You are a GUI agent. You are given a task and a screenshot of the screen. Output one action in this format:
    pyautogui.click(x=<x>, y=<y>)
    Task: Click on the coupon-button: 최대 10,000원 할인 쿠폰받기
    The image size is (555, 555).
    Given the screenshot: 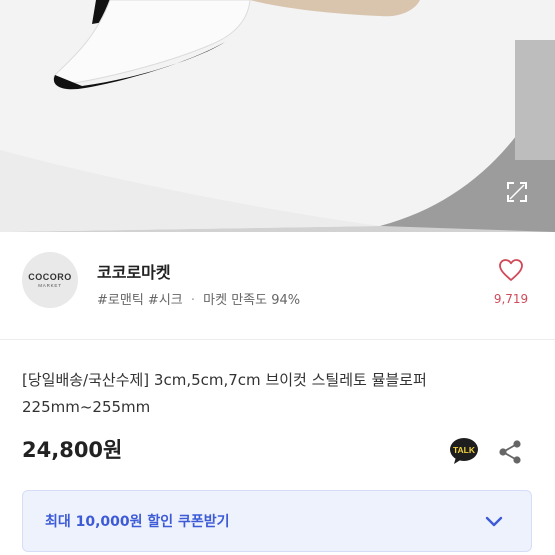 What is the action you would take?
    pyautogui.click(x=277, y=521)
    